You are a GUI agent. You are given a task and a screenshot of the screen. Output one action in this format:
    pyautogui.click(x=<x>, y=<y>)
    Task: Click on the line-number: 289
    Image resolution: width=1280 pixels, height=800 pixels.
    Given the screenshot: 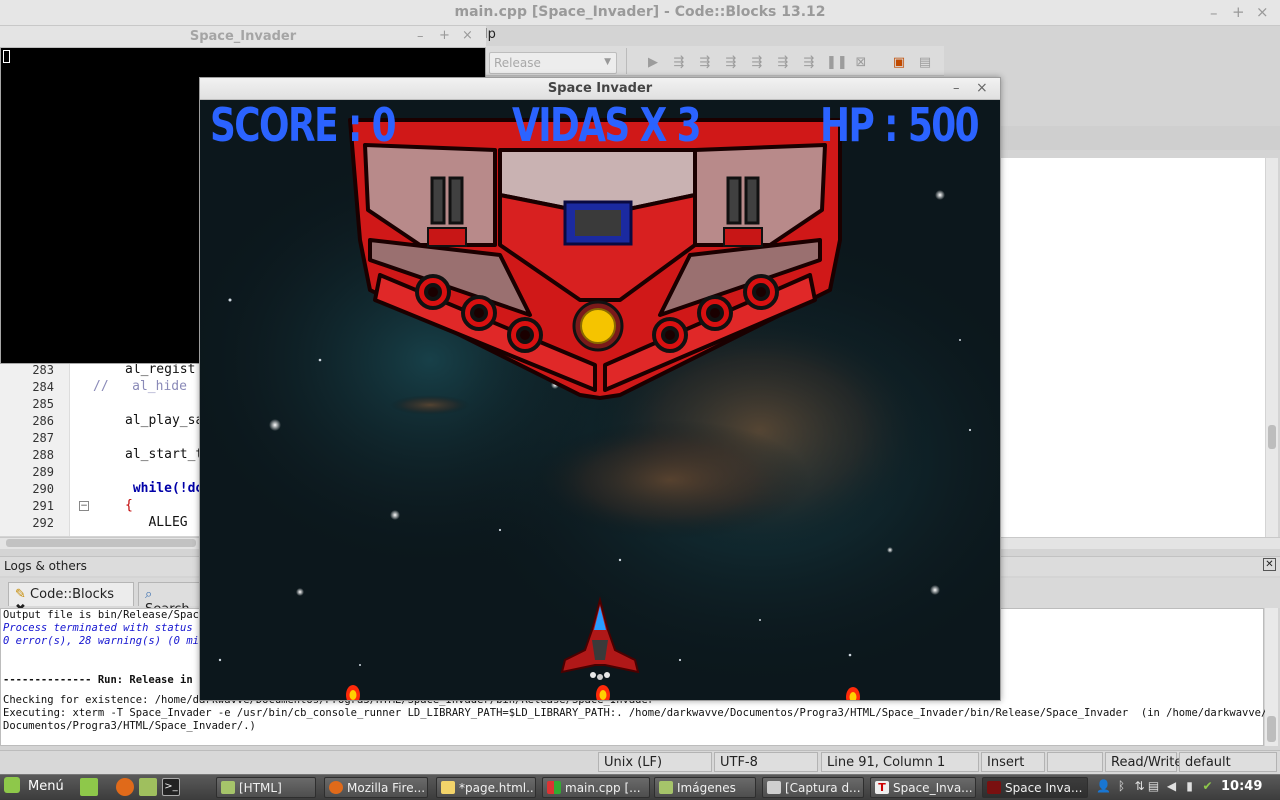 What is the action you would take?
    pyautogui.click(x=43, y=472)
    